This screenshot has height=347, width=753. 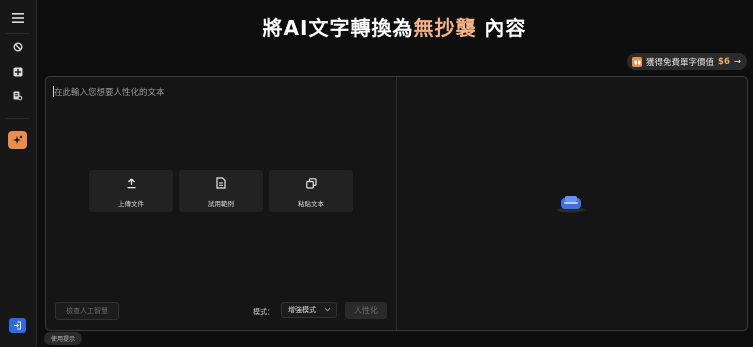 I want to click on gift-icon, so click(x=637, y=61).